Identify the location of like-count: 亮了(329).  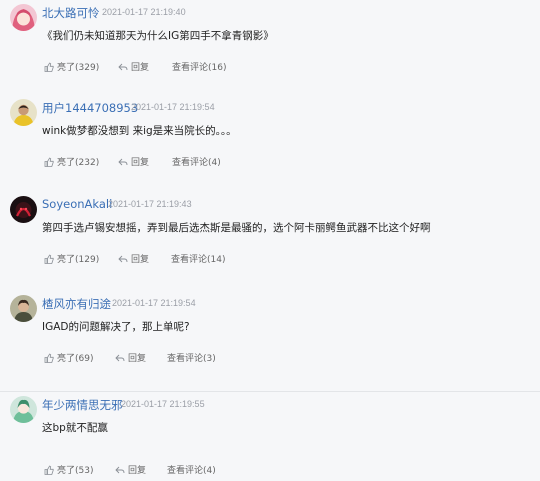
(78, 68).